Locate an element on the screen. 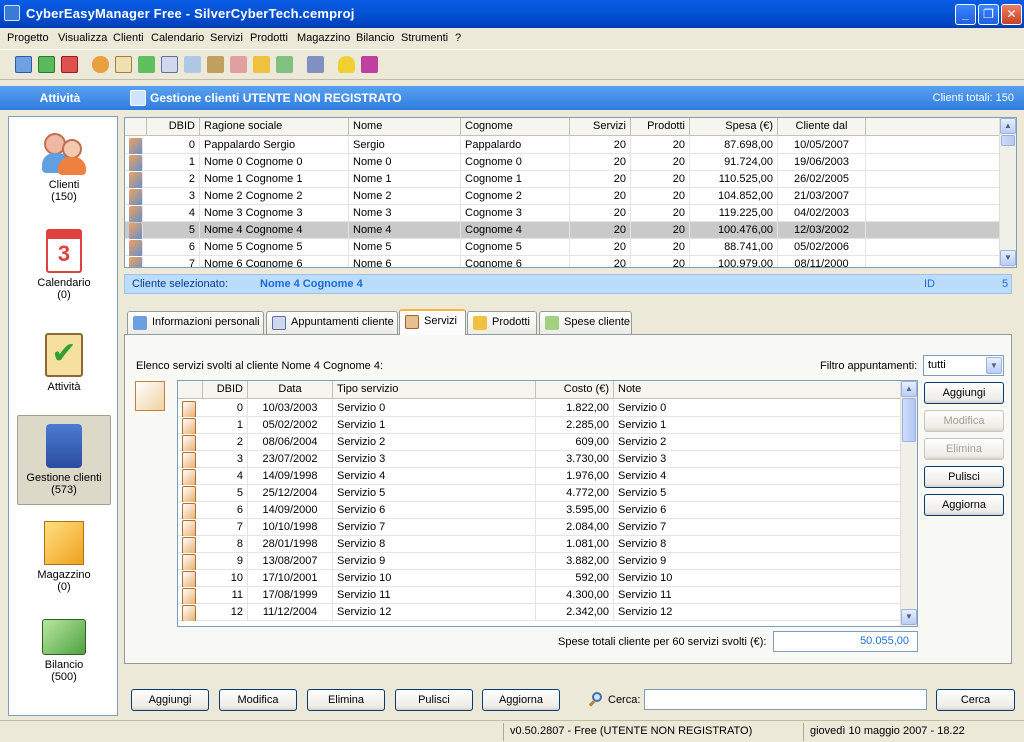  client-clear-button: Pulisci is located at coordinates (434, 700).